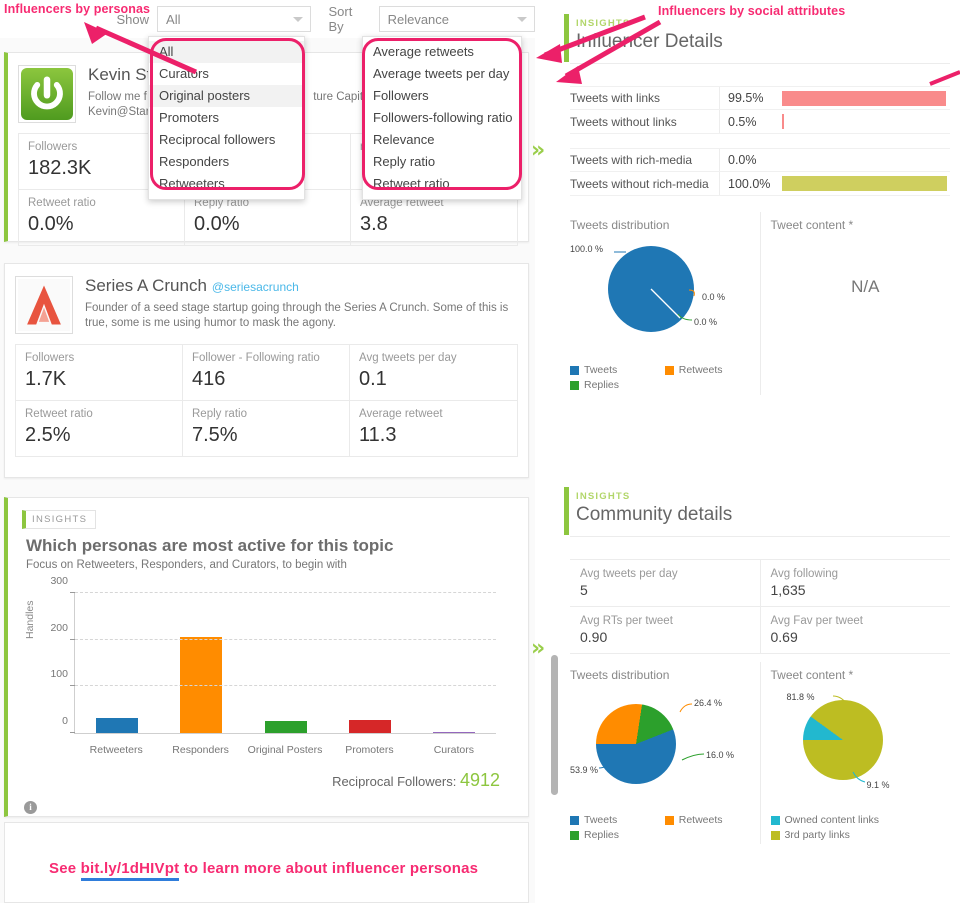 The height and width of the screenshot is (903, 960). Describe the element at coordinates (433, 373) in the screenshot. I see `stat-cell: Avg tweets per day 0.1` at that location.